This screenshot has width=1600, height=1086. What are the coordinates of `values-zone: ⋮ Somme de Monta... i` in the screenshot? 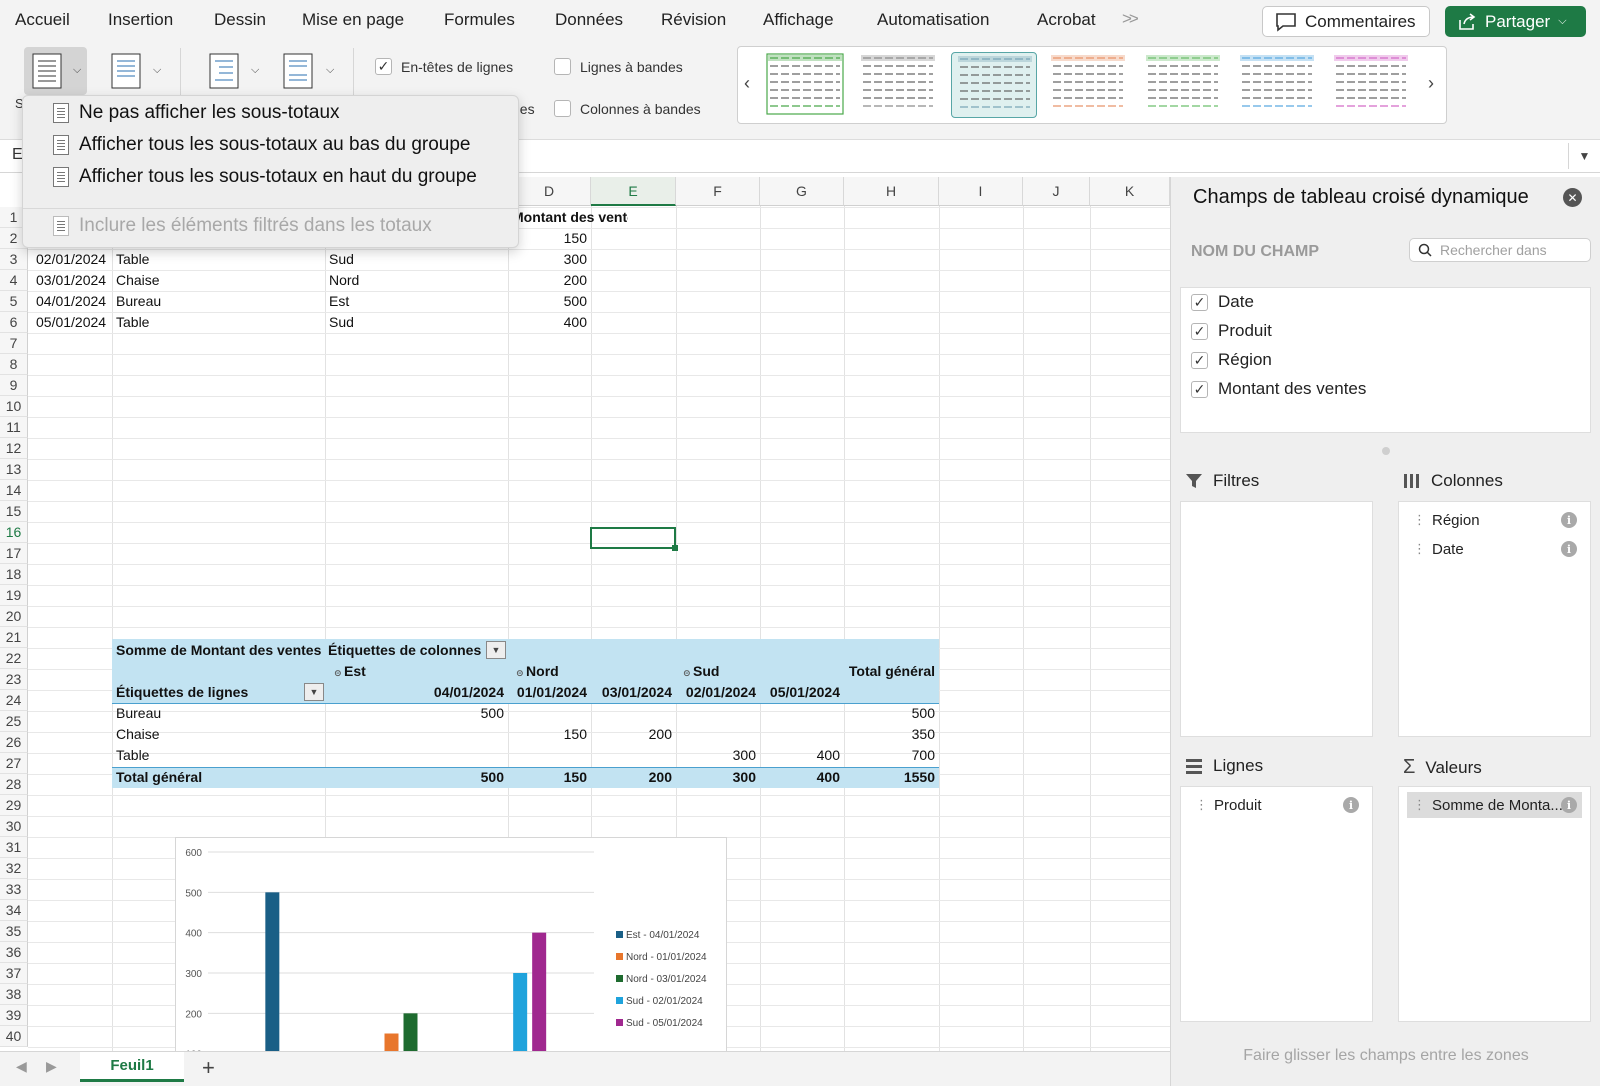 It's located at (1494, 904).